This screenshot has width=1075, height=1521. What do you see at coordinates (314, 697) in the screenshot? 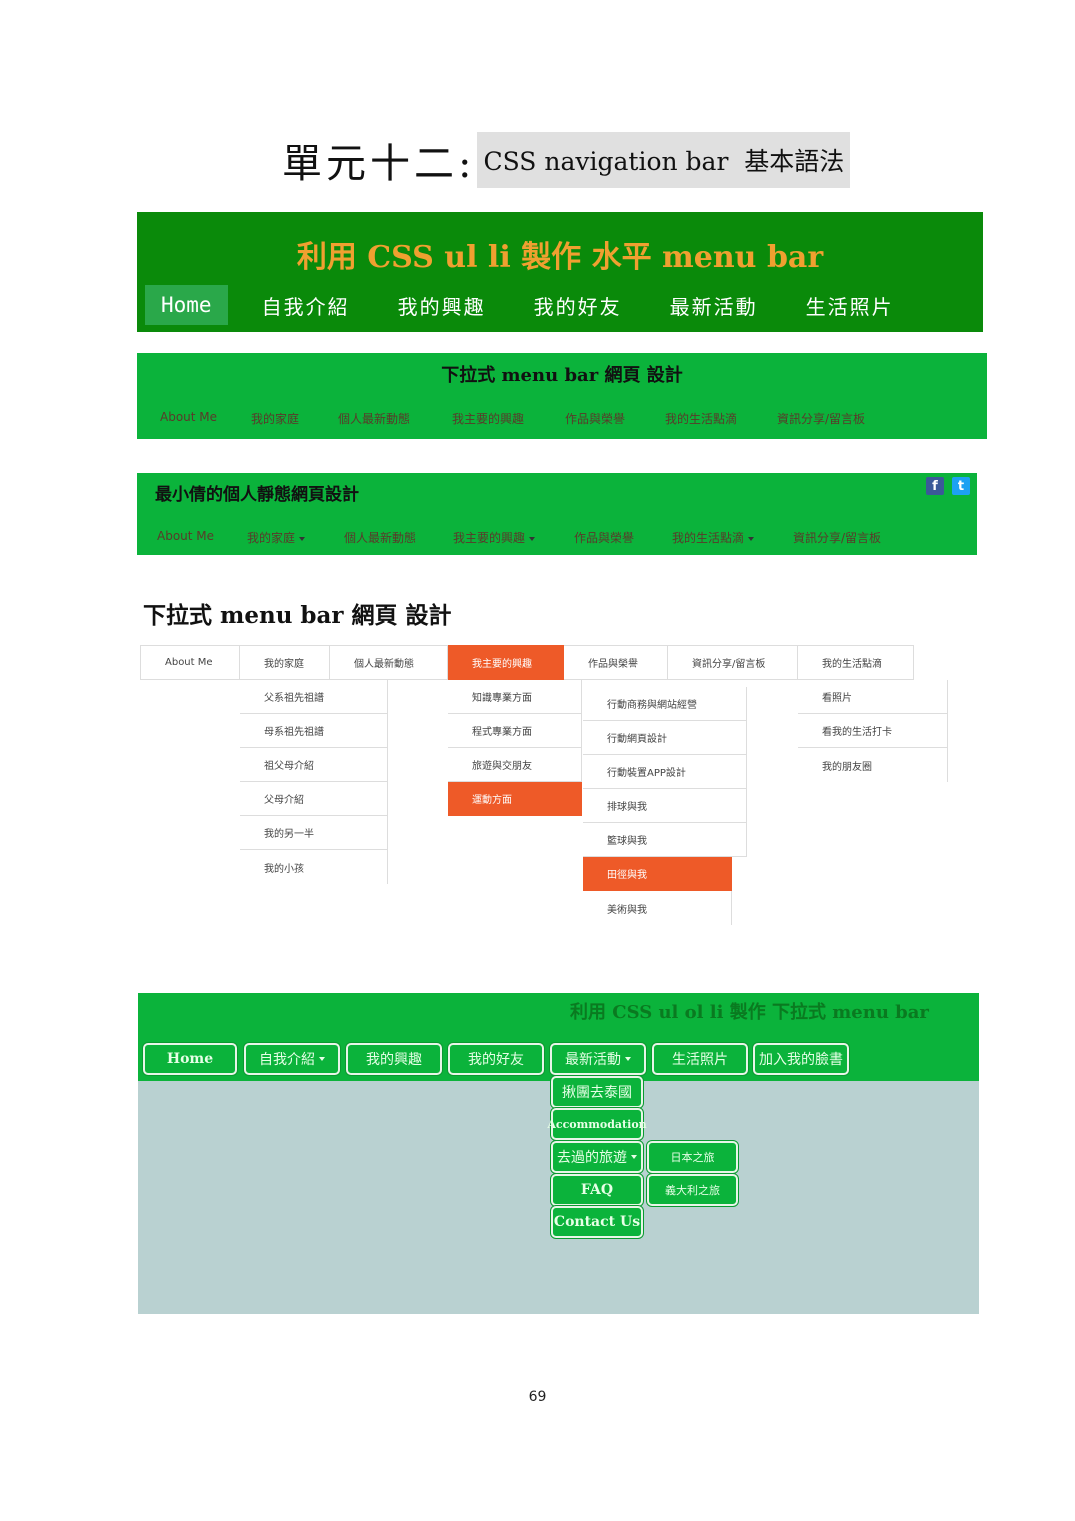
I see `submenu-item: 父系祖先祖譜` at bounding box center [314, 697].